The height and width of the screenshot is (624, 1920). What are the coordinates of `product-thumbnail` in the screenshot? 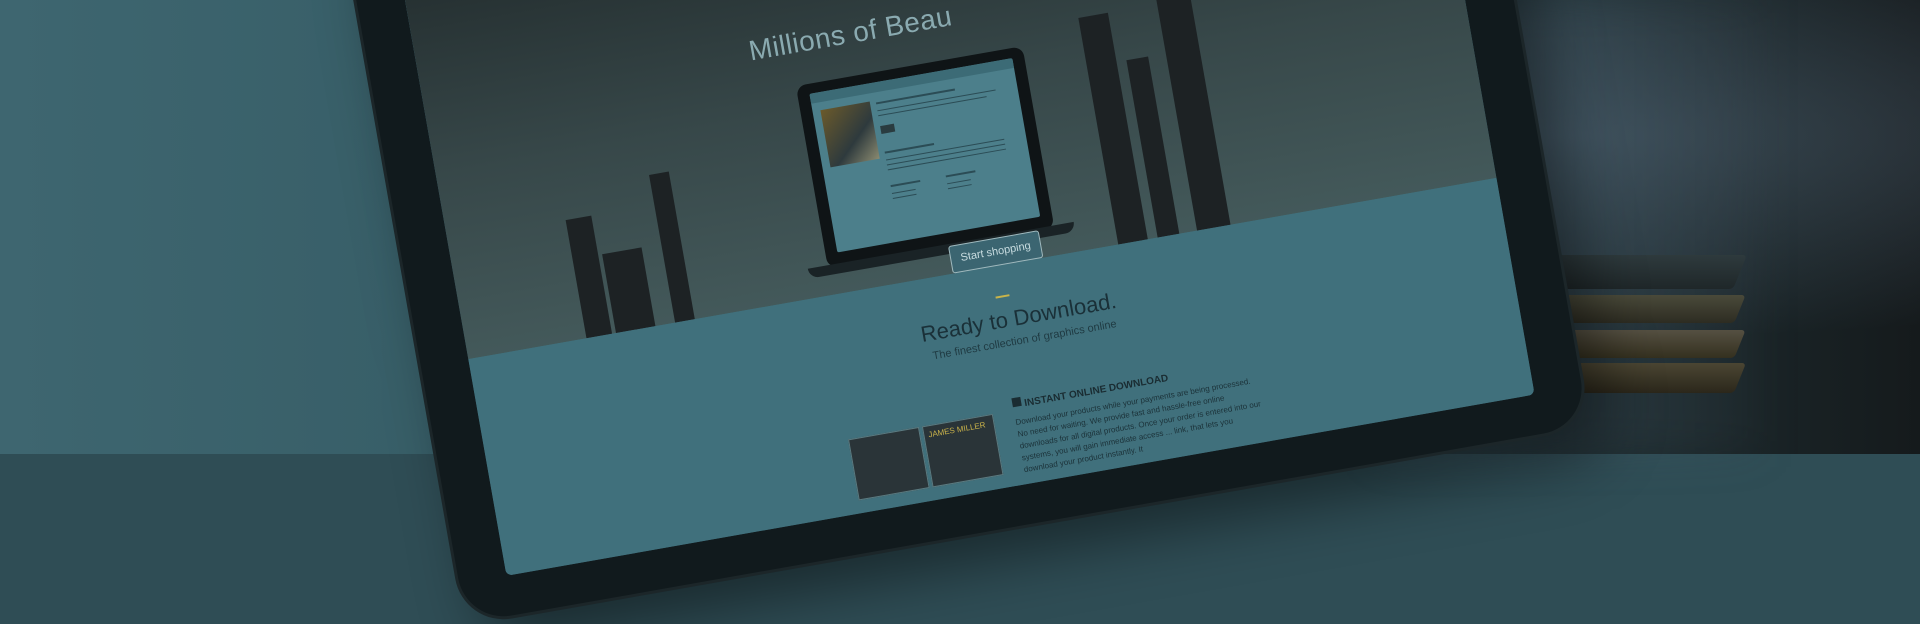 It's located at (889, 463).